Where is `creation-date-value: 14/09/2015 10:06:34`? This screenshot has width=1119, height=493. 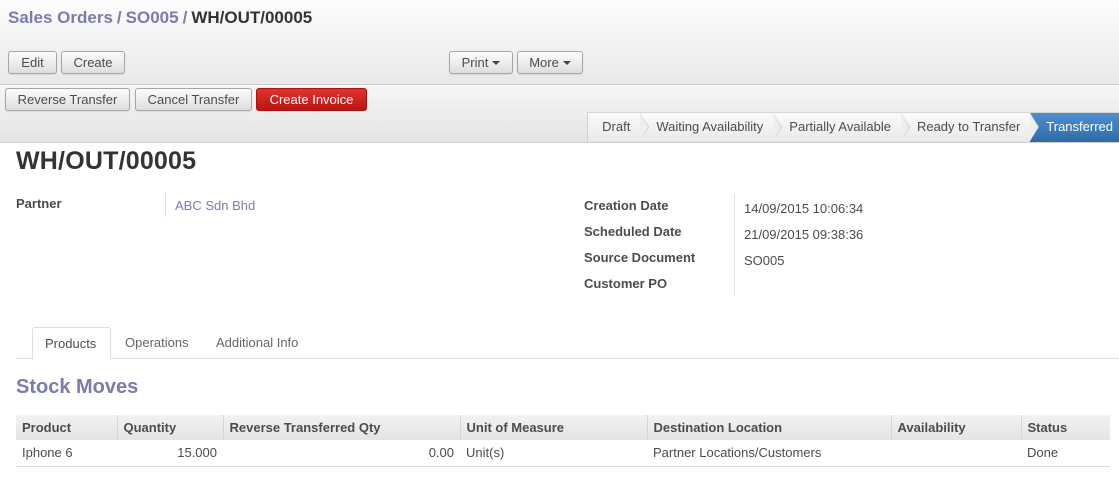
creation-date-value: 14/09/2015 10:06:34 is located at coordinates (804, 208).